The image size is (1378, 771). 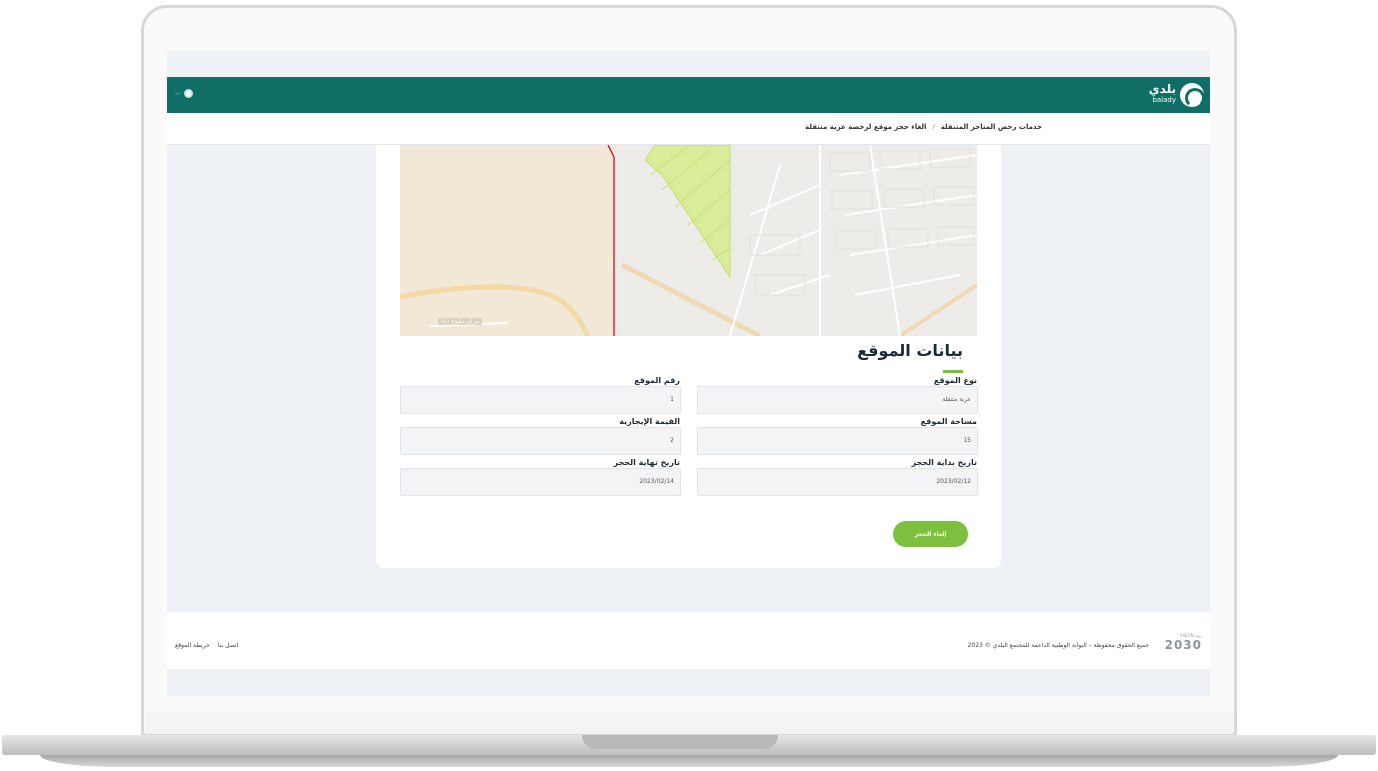 What do you see at coordinates (910, 350) in the screenshot?
I see `section-title: بيانات الموقع` at bounding box center [910, 350].